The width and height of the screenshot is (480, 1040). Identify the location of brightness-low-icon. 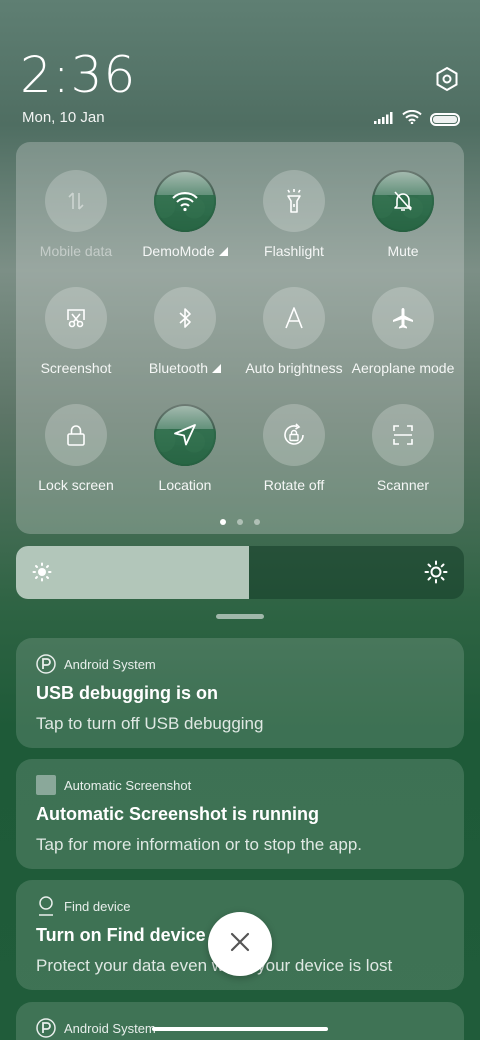
(42, 574).